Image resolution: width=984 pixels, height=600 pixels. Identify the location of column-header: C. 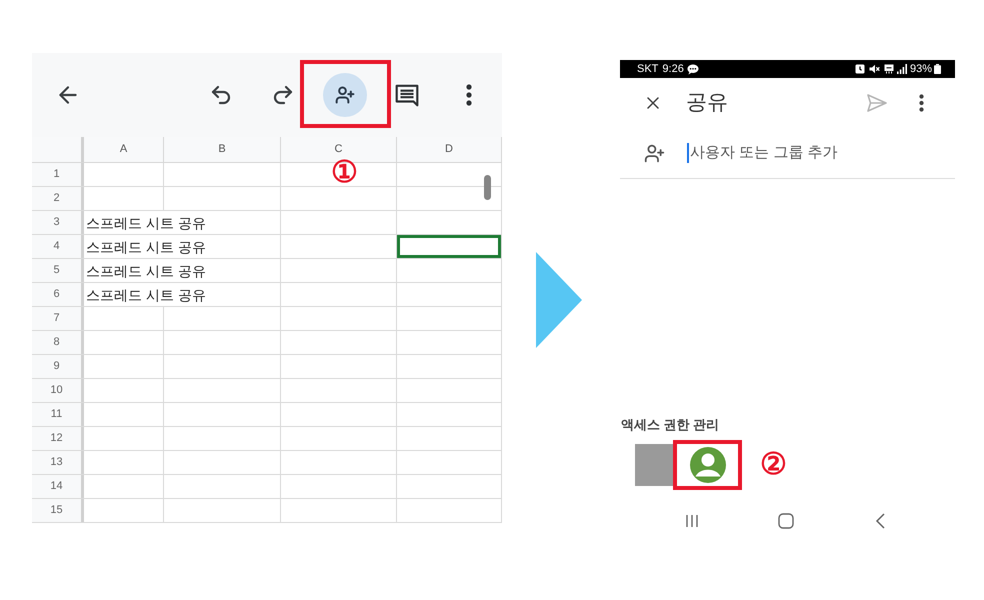
(338, 149).